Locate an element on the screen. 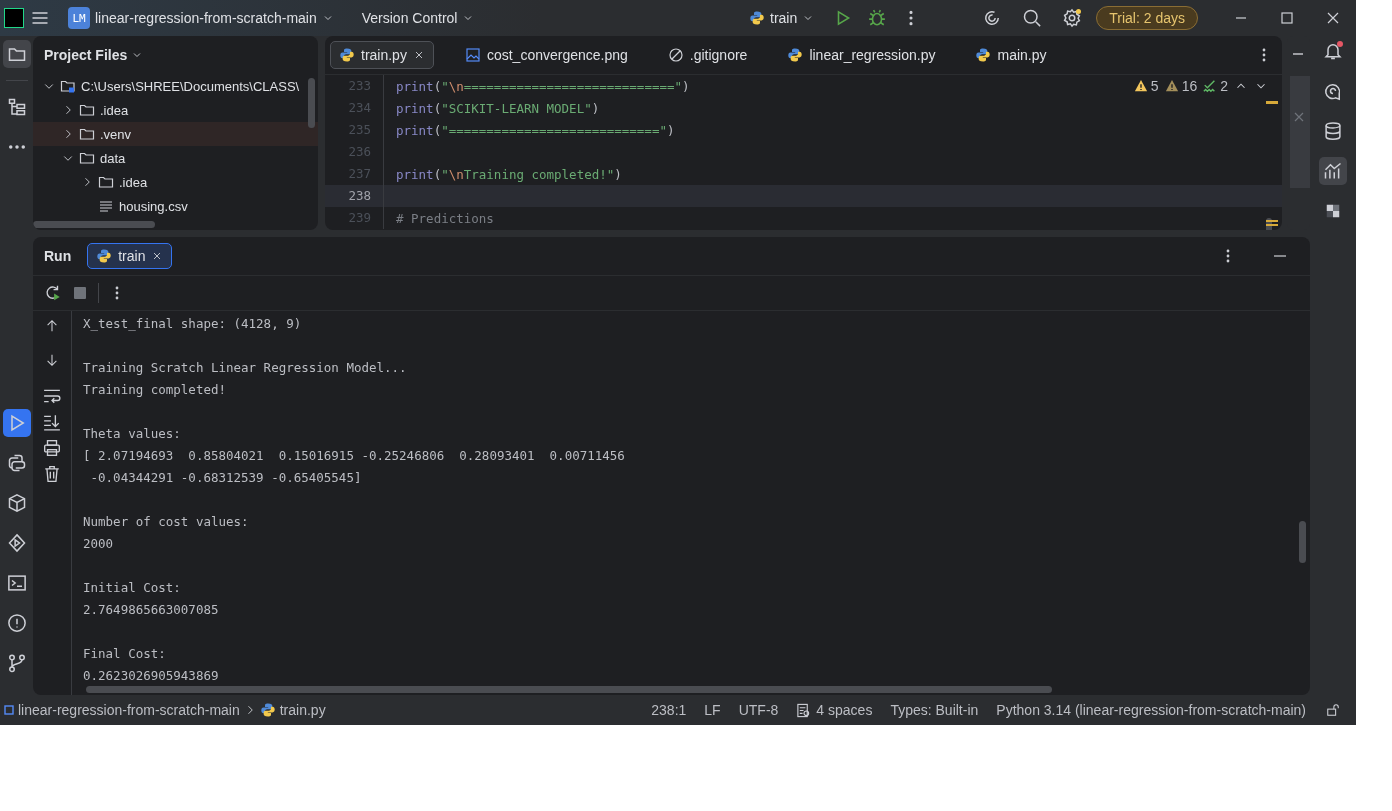 This screenshot has width=1392, height=811. typo-count: 2 is located at coordinates (1215, 86).